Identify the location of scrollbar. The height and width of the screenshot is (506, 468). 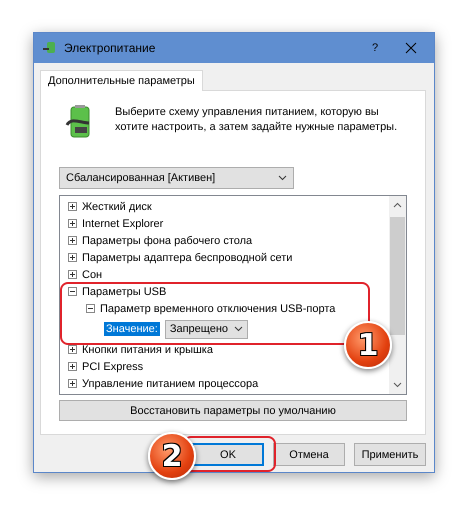
(397, 295).